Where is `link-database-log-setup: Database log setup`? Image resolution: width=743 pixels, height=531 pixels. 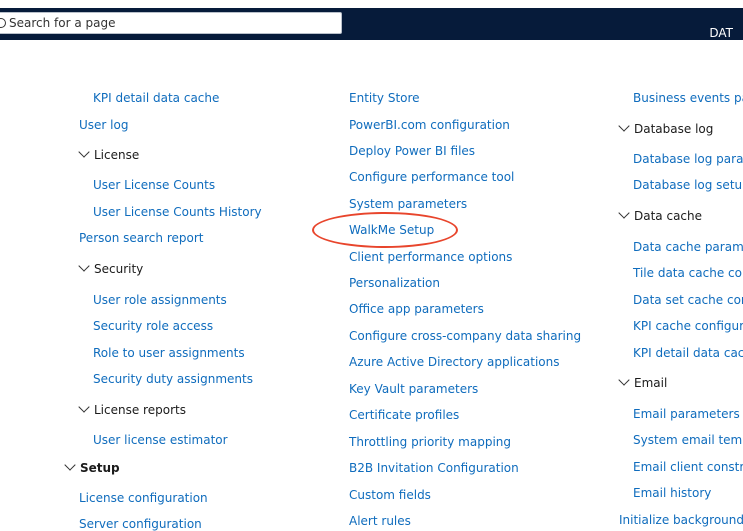 link-database-log-setup: Database log setup is located at coordinates (688, 185).